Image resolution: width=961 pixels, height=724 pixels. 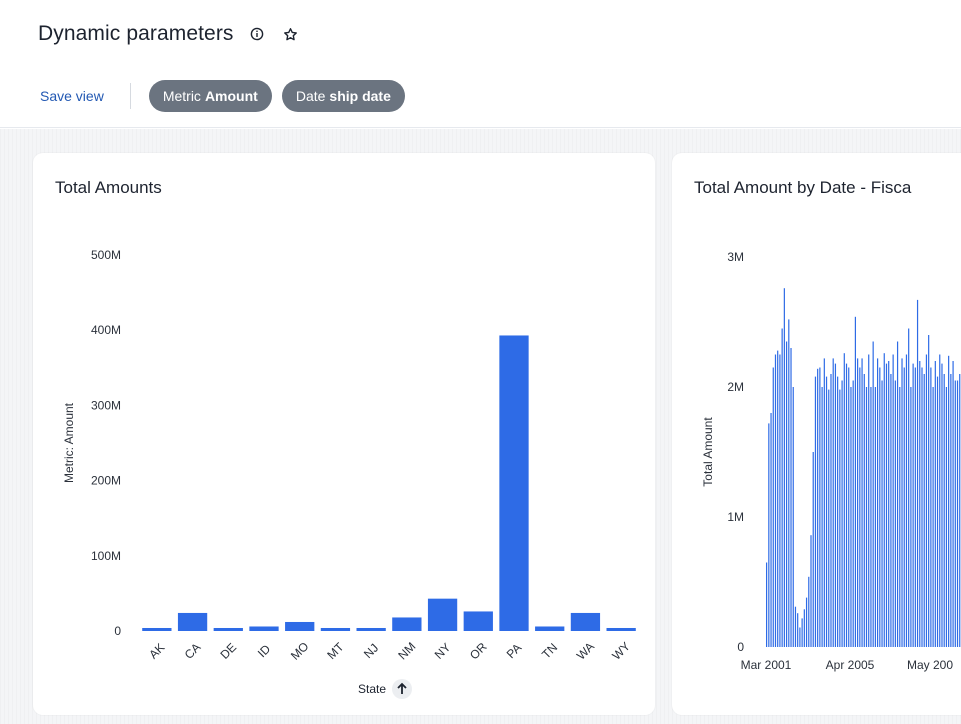 I want to click on x-tick-label: AK, so click(x=156, y=650).